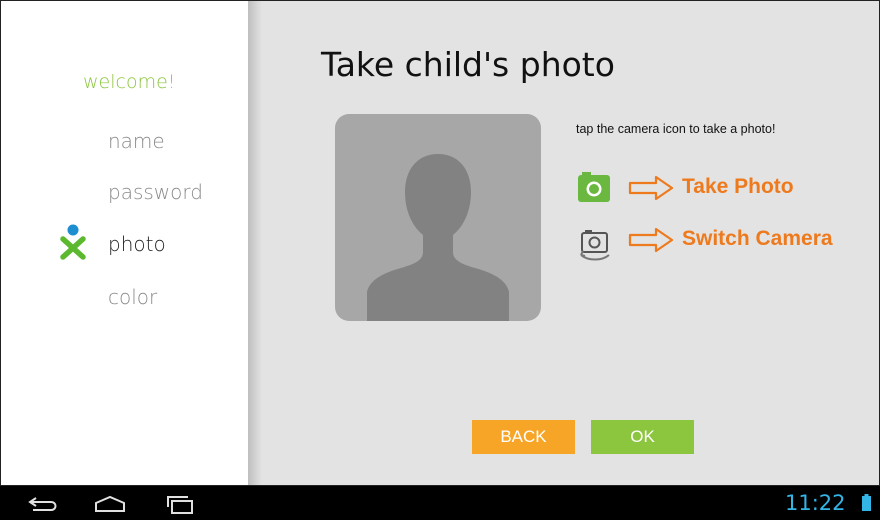 This screenshot has height=520, width=880. What do you see at coordinates (132, 297) in the screenshot?
I see `step-color: color` at bounding box center [132, 297].